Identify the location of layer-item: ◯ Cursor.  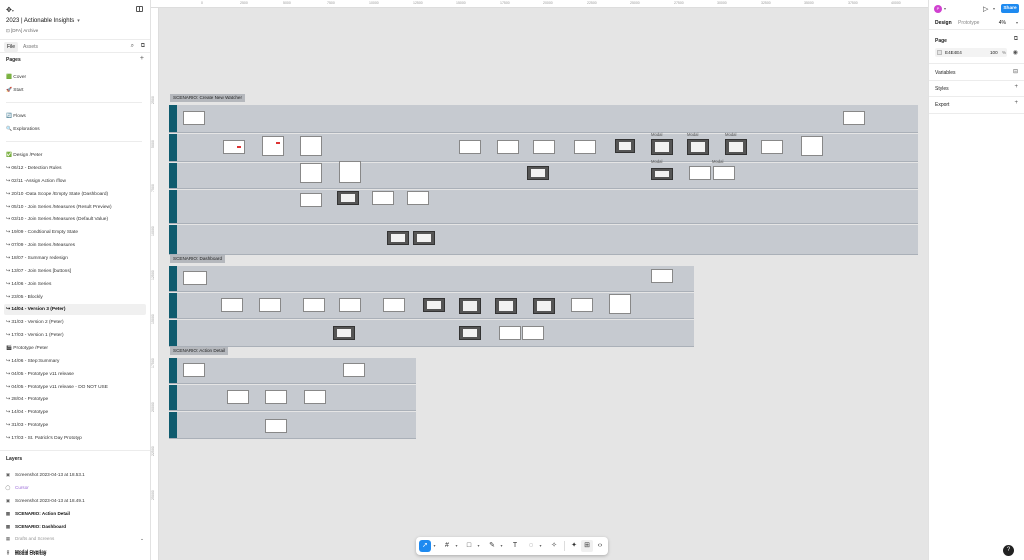
(75, 487).